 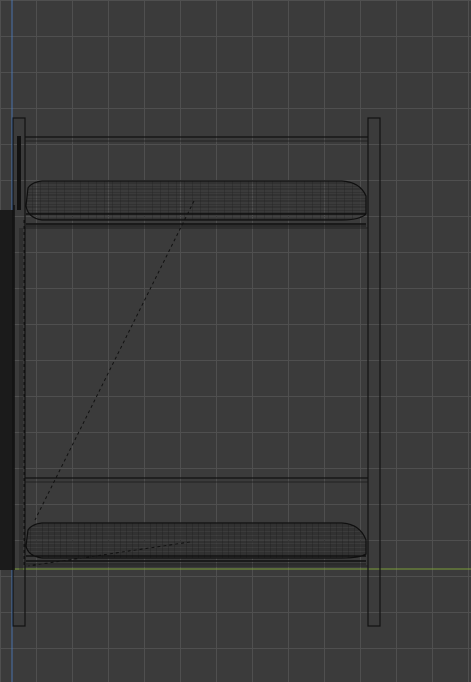 I want to click on left-post-highlight, so click(x=19, y=173).